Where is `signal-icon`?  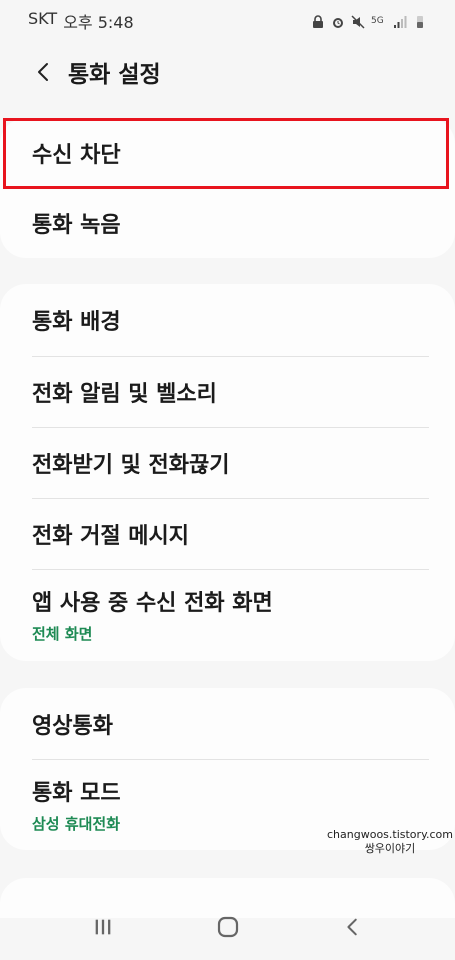 signal-icon is located at coordinates (400, 21).